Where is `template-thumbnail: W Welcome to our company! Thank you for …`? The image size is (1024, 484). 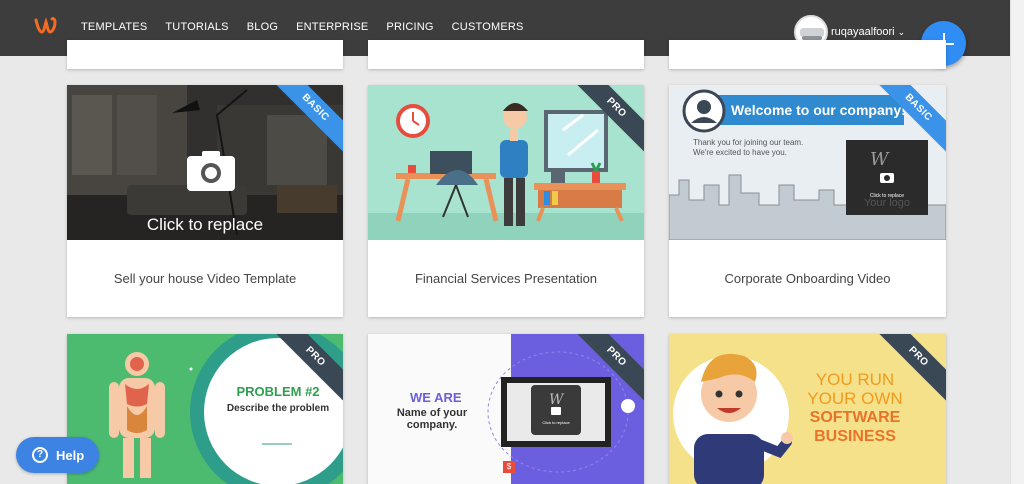
template-thumbnail: W Welcome to our company! Thank you for … is located at coordinates (807, 162).